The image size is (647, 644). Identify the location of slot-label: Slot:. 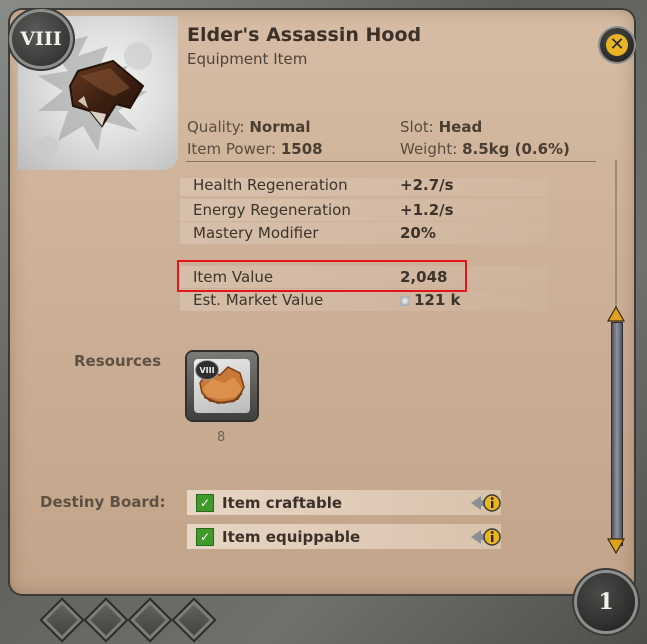
(417, 127).